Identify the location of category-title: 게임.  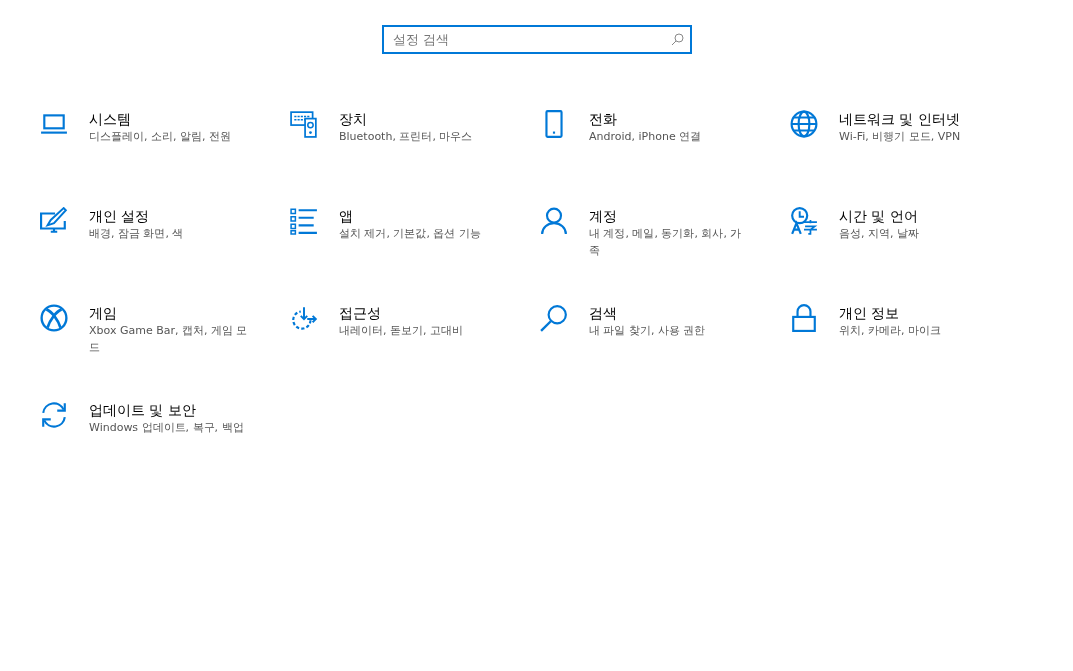
(170, 313).